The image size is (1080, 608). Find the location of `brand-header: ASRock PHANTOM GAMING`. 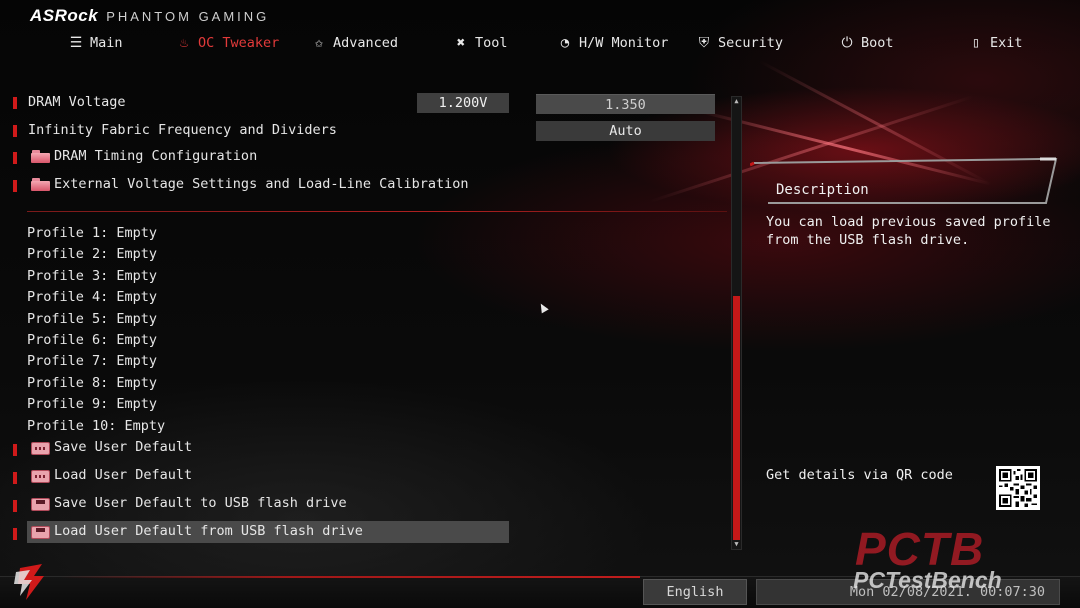

brand-header: ASRock PHANTOM GAMING is located at coordinates (149, 16).